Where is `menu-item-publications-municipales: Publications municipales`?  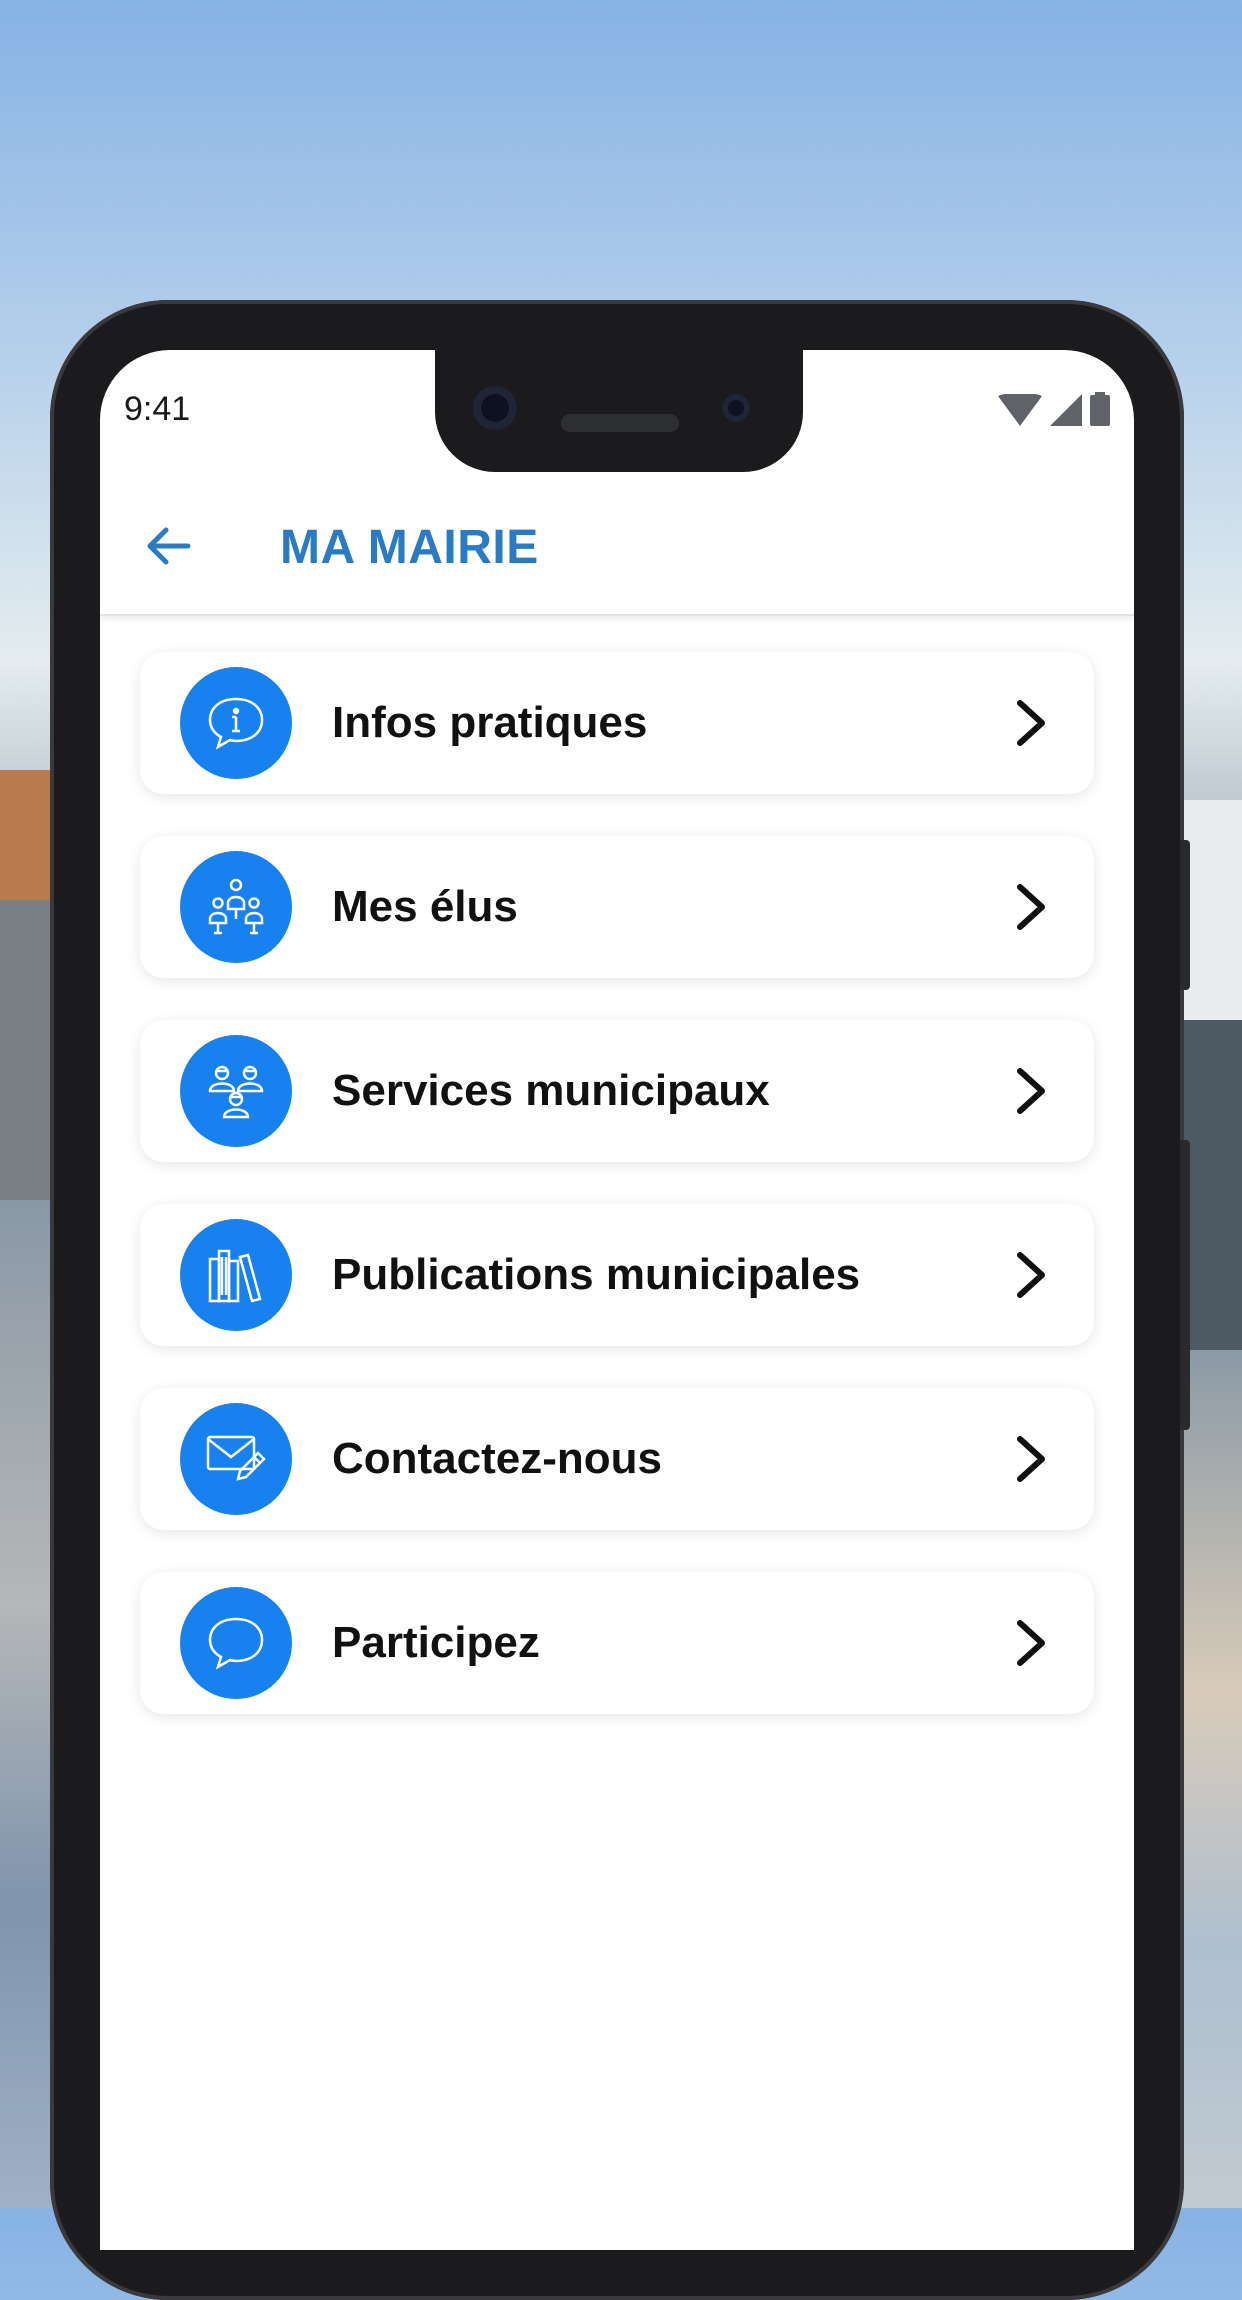 menu-item-publications-municipales: Publications municipales is located at coordinates (617, 1275).